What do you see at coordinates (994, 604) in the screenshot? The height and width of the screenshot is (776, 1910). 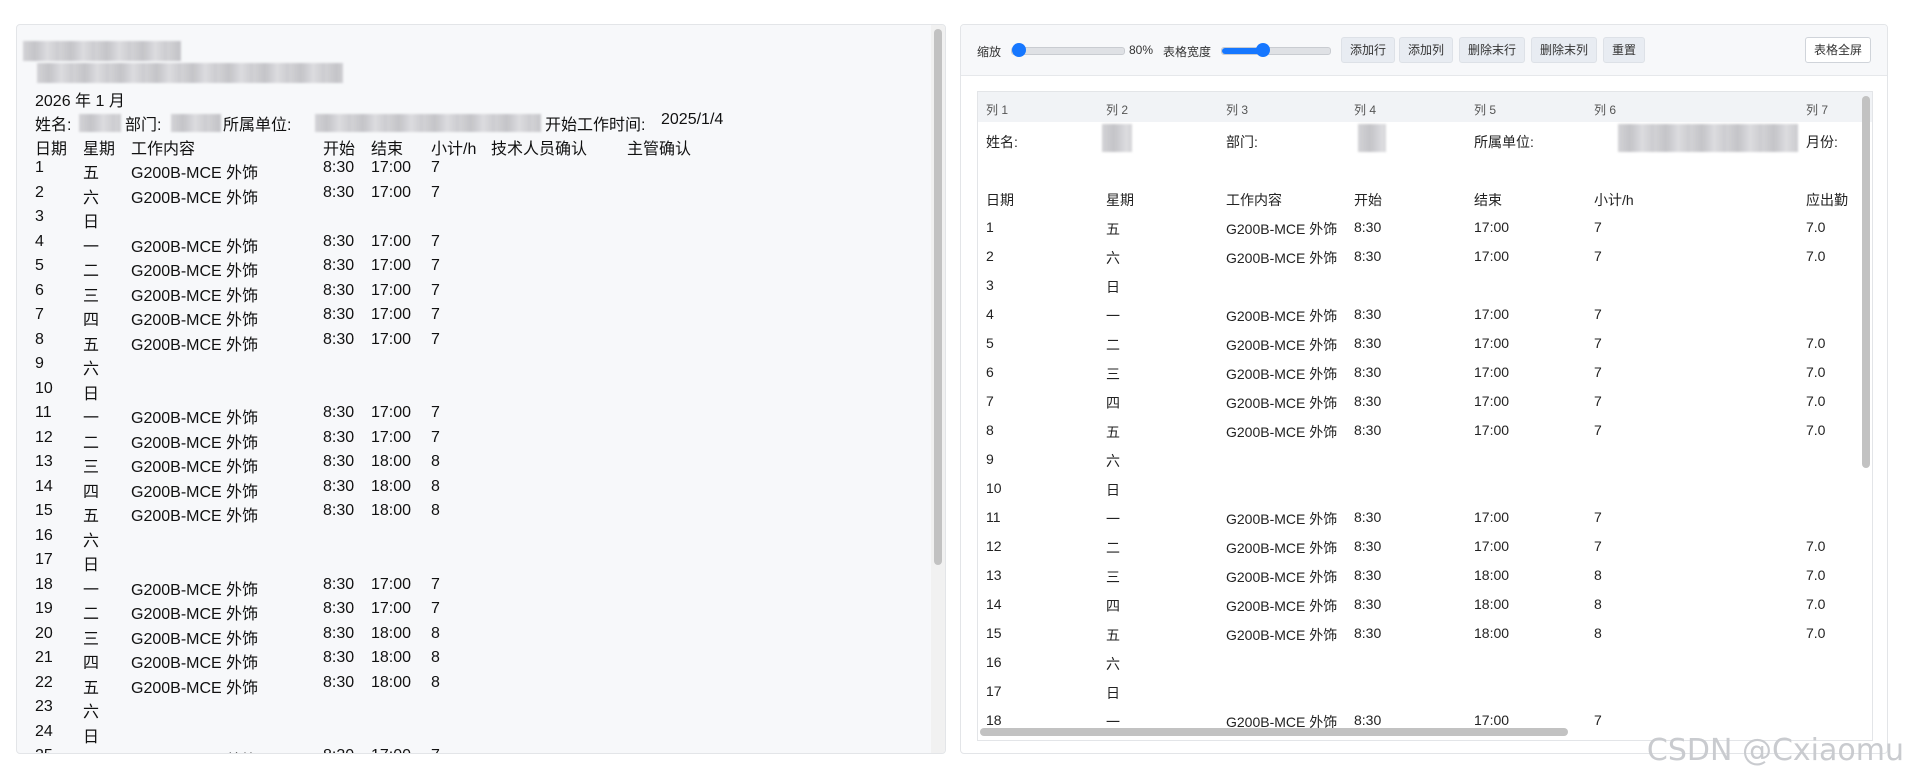 I see `table-cell: 14` at bounding box center [994, 604].